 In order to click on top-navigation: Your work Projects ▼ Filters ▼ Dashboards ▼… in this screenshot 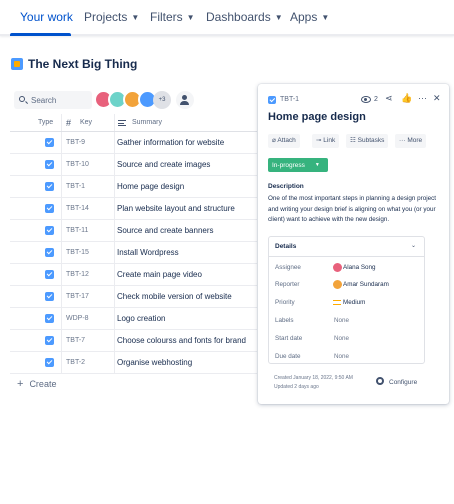, I will do `click(227, 18)`.